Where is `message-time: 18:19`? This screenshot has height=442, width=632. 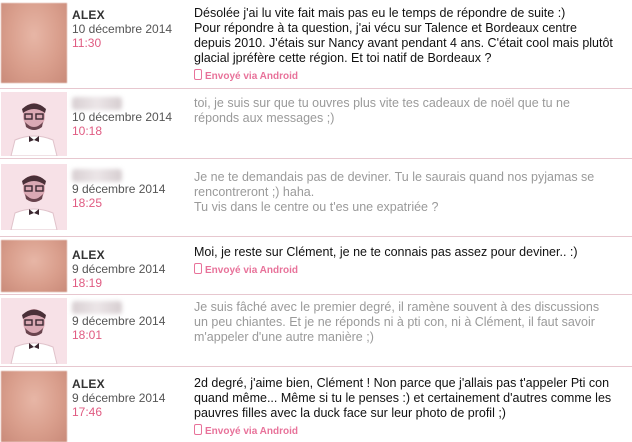 message-time: 18:19 is located at coordinates (87, 283).